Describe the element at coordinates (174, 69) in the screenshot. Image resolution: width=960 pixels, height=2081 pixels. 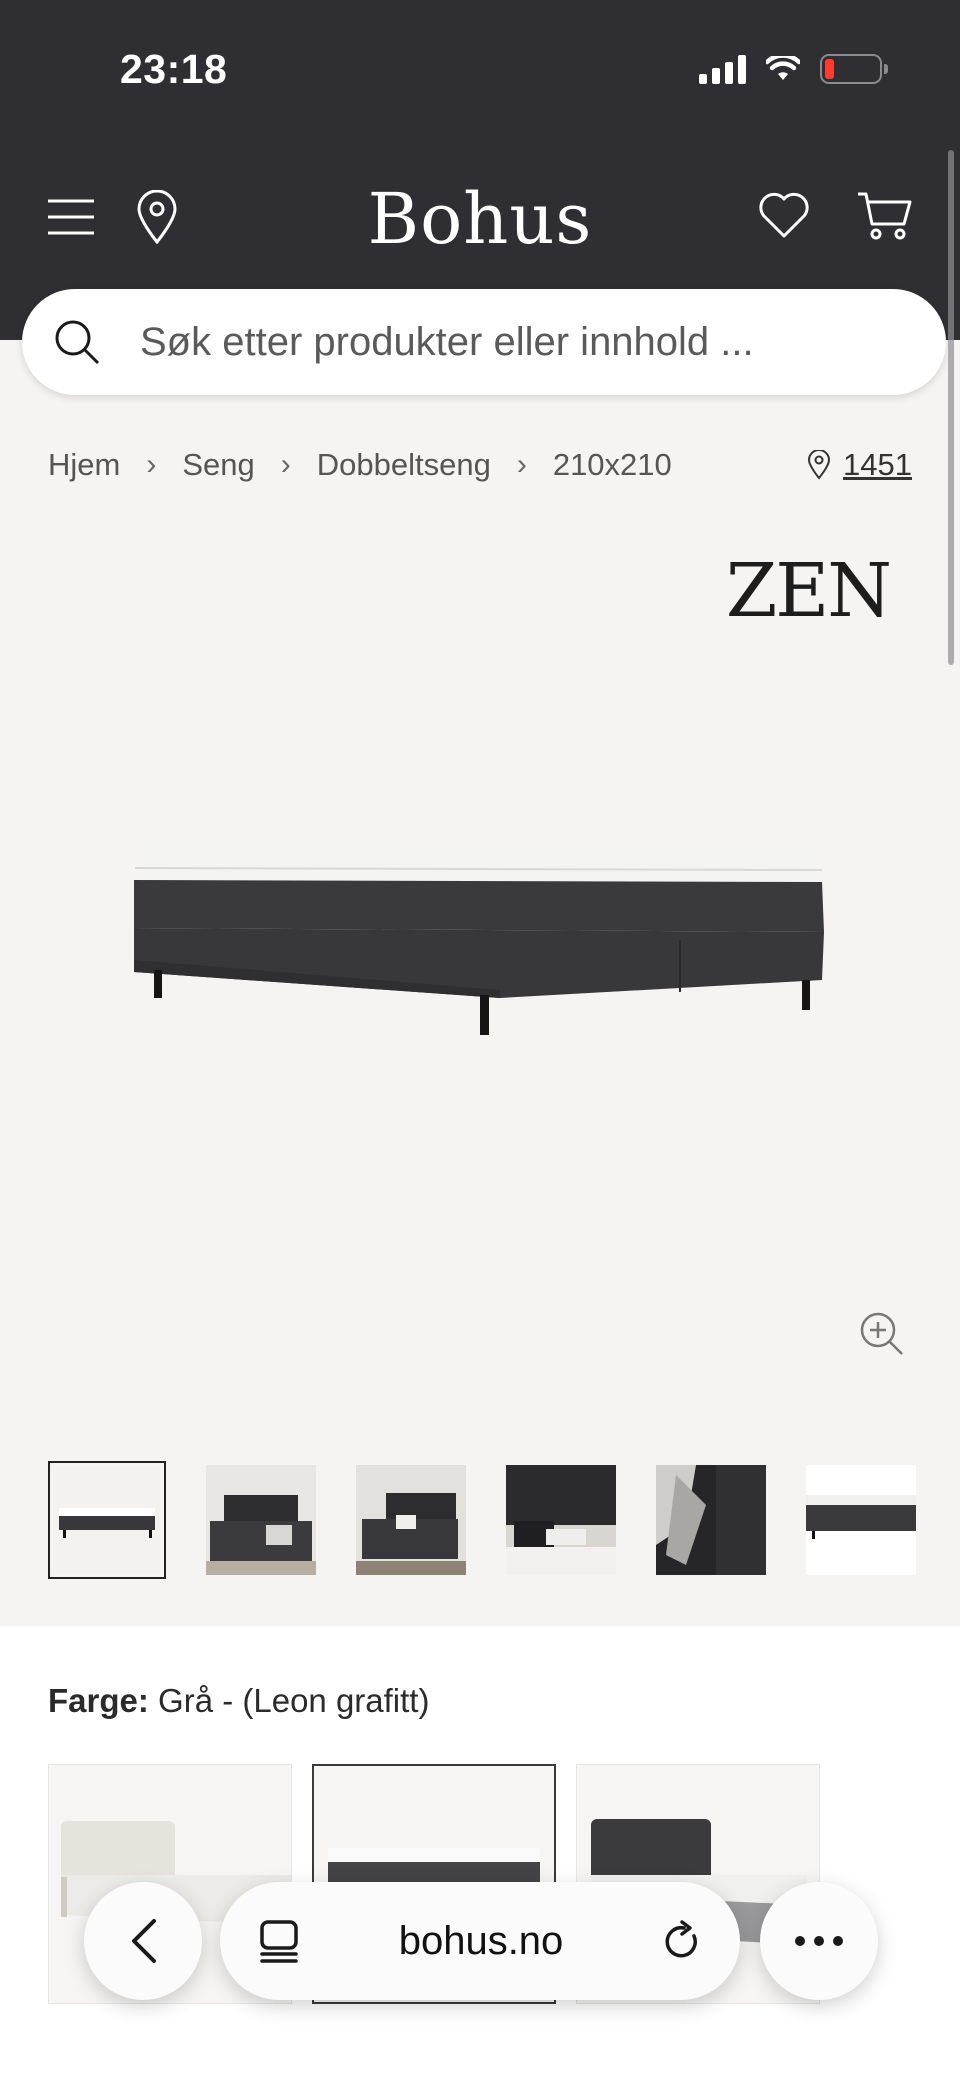
I see `status-time: 23:18` at that location.